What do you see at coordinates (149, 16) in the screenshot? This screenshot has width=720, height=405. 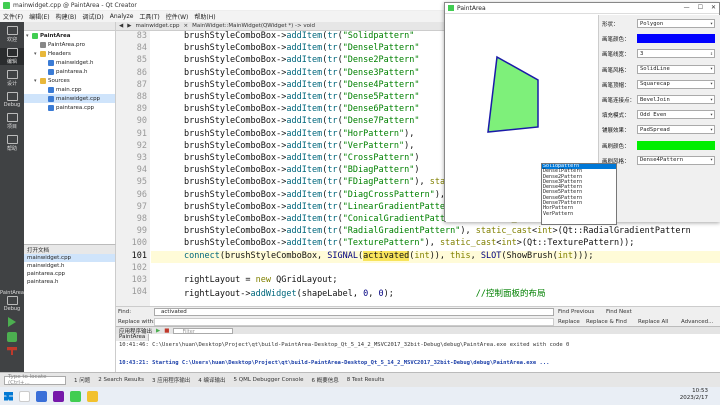 I see `menu-tools: 工具(T)` at bounding box center [149, 16].